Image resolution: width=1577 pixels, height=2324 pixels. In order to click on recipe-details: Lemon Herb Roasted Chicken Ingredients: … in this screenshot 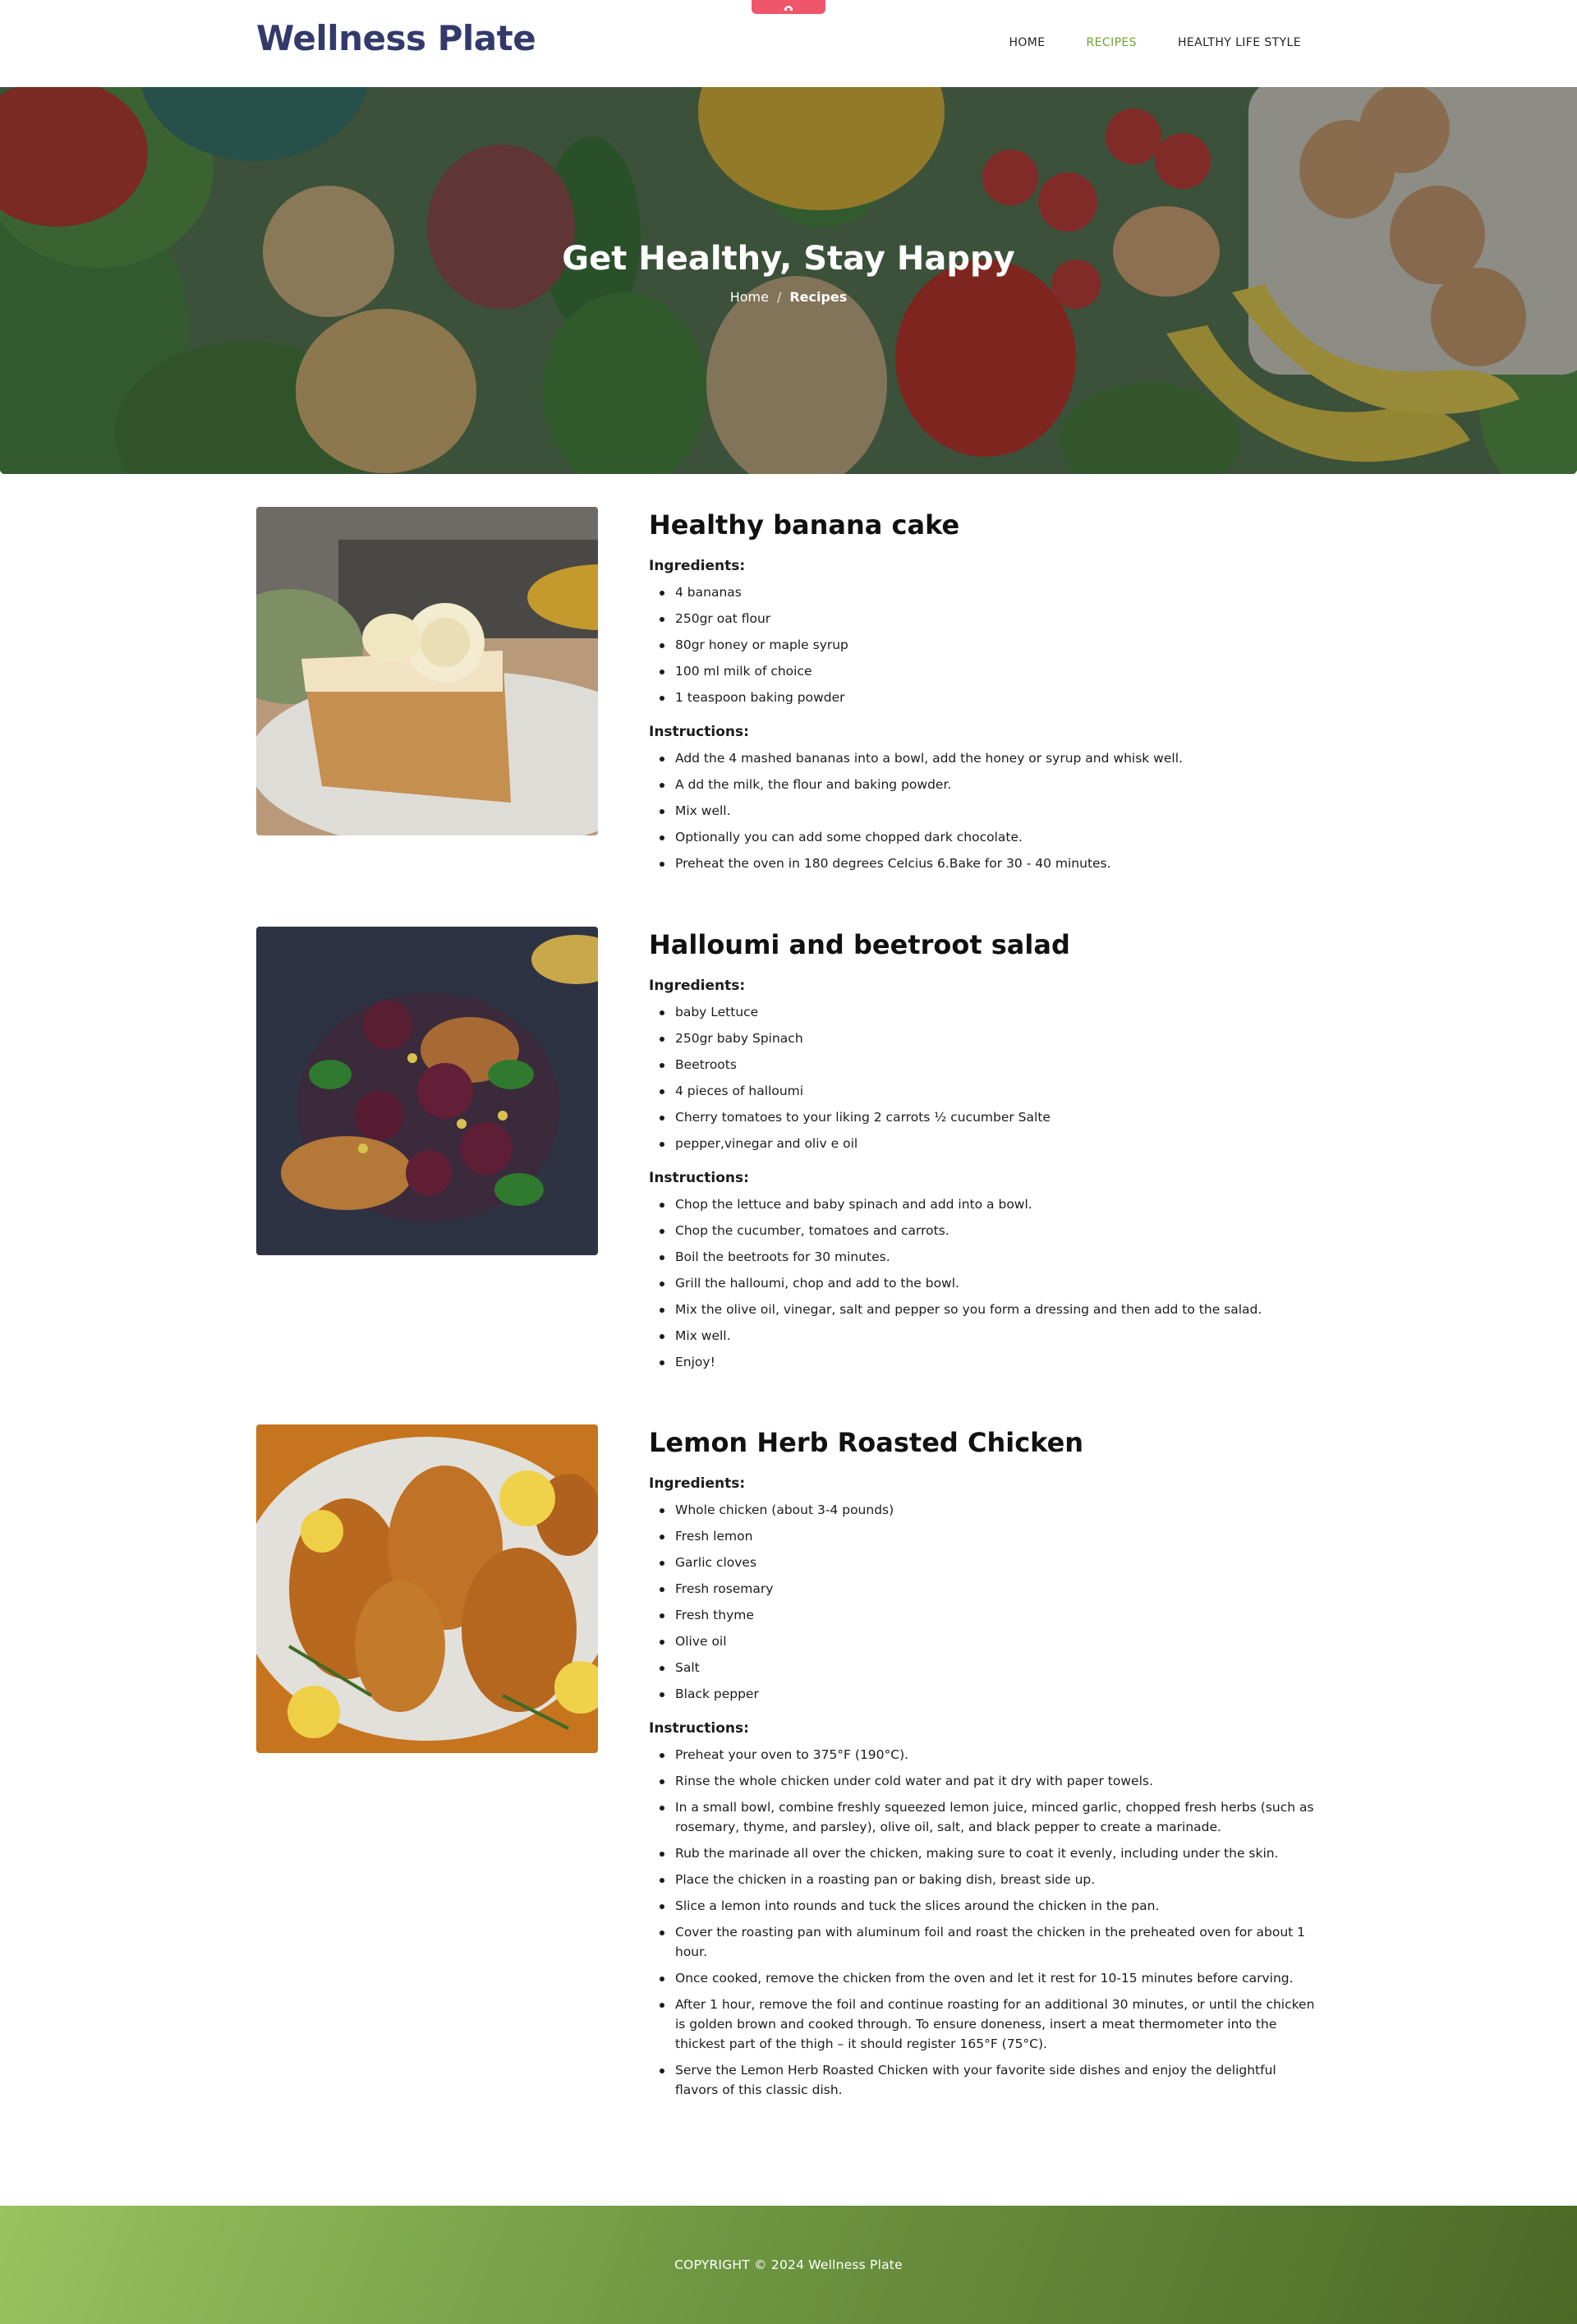, I will do `click(985, 1765)`.